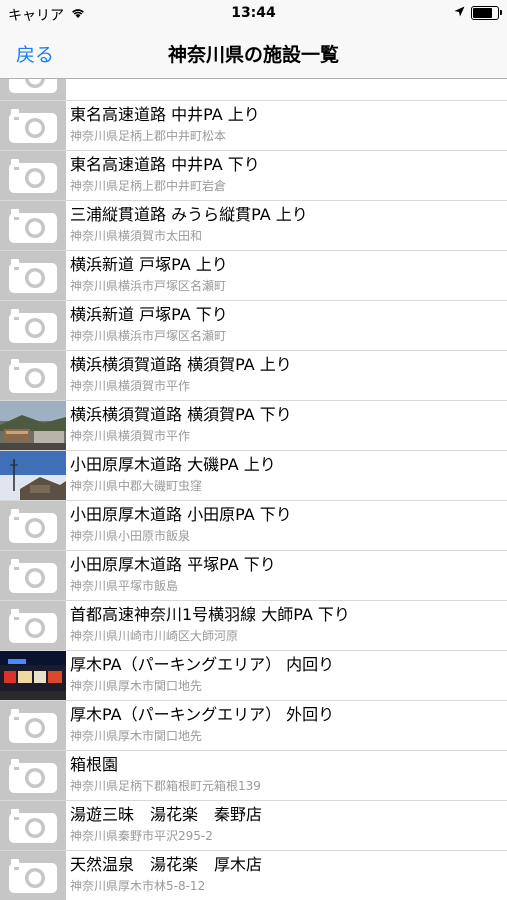 The width and height of the screenshot is (507, 900). What do you see at coordinates (285, 574) in the screenshot?
I see `facility-text: 小田原厚木道路 平塚PA 下り神奈川県平塚市飯島` at bounding box center [285, 574].